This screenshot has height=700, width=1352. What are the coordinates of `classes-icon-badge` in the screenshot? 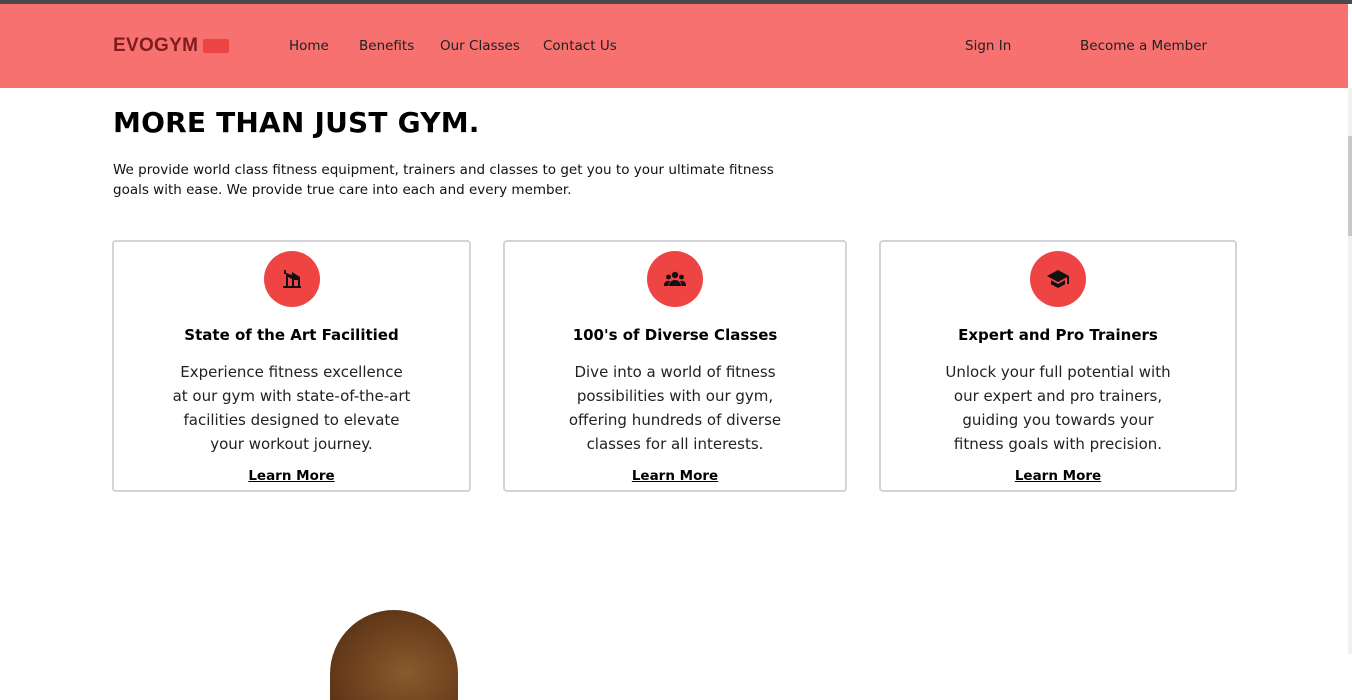 It's located at (675, 279).